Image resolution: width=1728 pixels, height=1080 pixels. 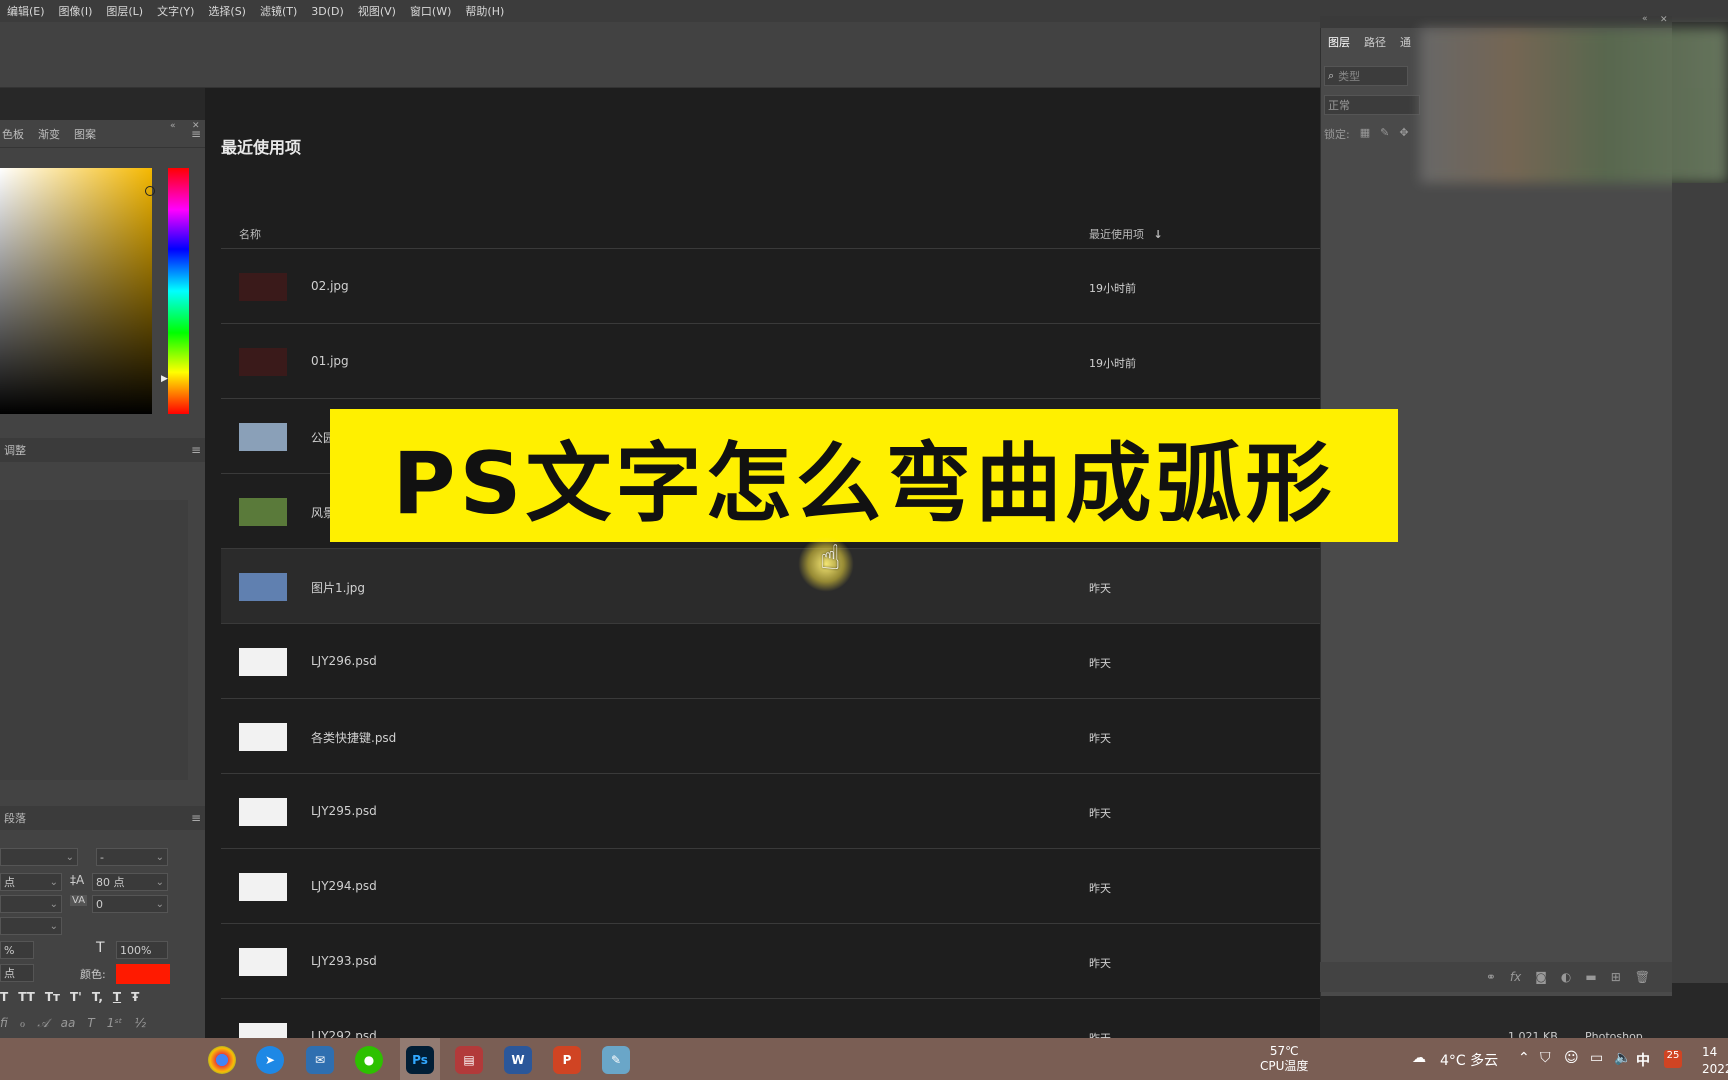 I want to click on winrar-icon: ▤, so click(x=469, y=1060).